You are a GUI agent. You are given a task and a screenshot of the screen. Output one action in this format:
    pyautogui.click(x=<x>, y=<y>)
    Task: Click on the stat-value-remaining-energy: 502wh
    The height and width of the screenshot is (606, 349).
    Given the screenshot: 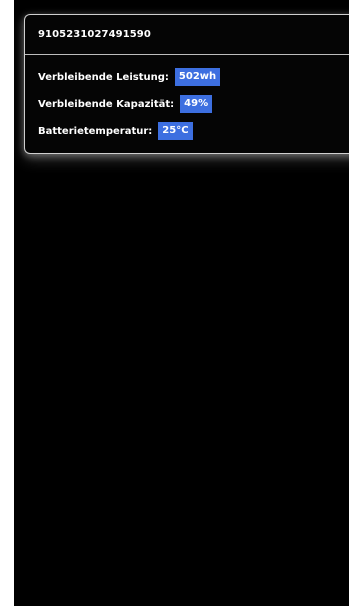 What is the action you would take?
    pyautogui.click(x=197, y=77)
    